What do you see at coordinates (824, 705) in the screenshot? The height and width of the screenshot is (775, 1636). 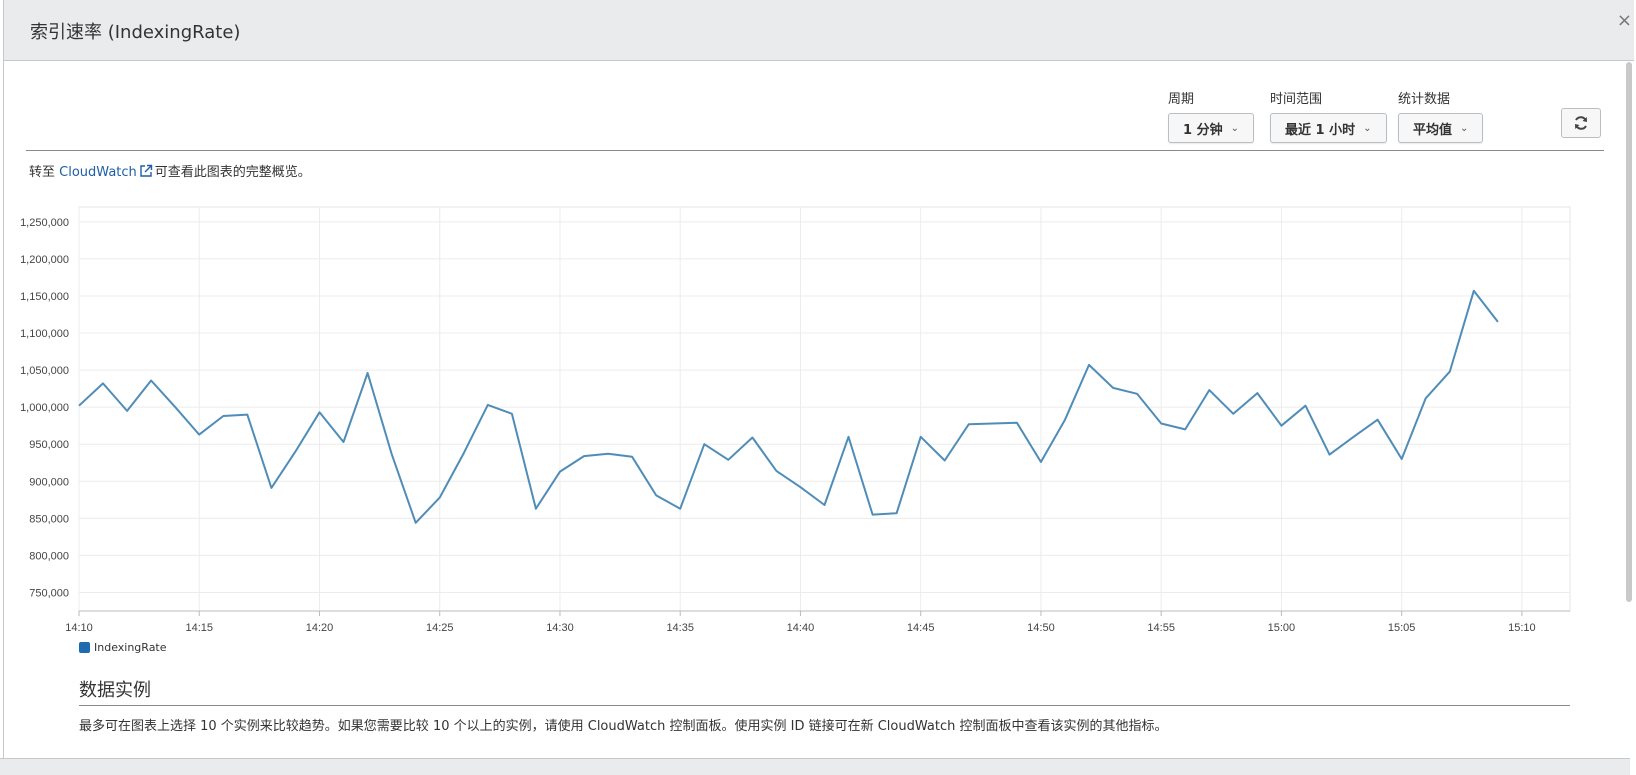 I see `section-divider` at bounding box center [824, 705].